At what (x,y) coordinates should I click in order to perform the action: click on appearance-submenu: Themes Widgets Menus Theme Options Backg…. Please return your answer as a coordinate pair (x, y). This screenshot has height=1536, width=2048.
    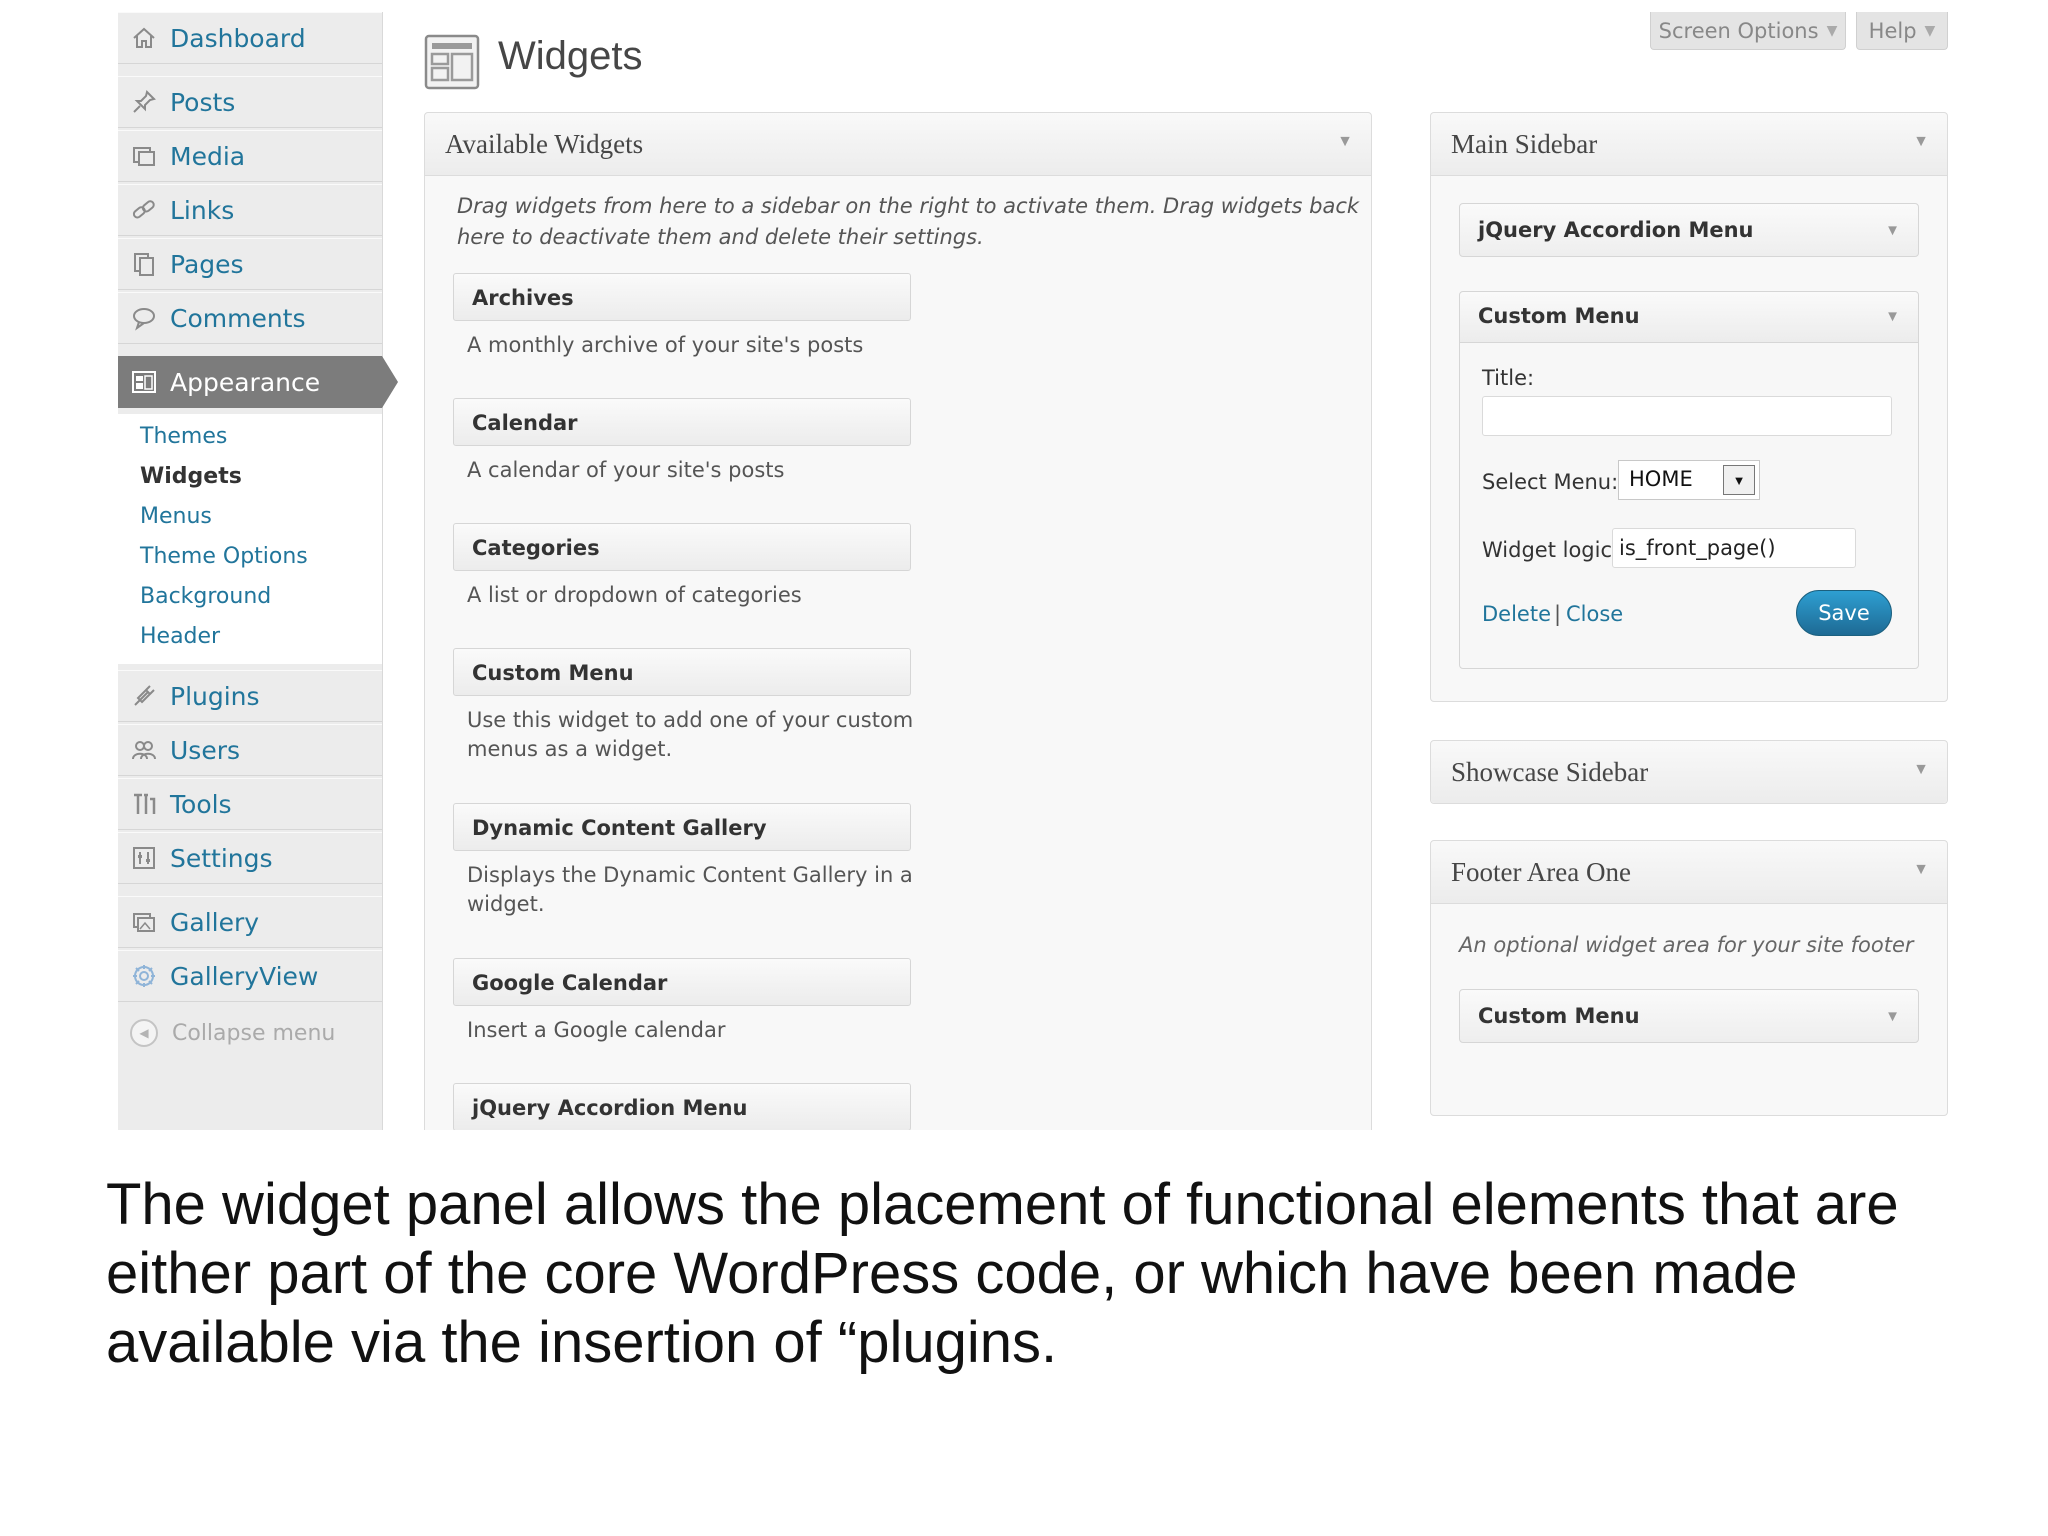
    Looking at the image, I should click on (250, 539).